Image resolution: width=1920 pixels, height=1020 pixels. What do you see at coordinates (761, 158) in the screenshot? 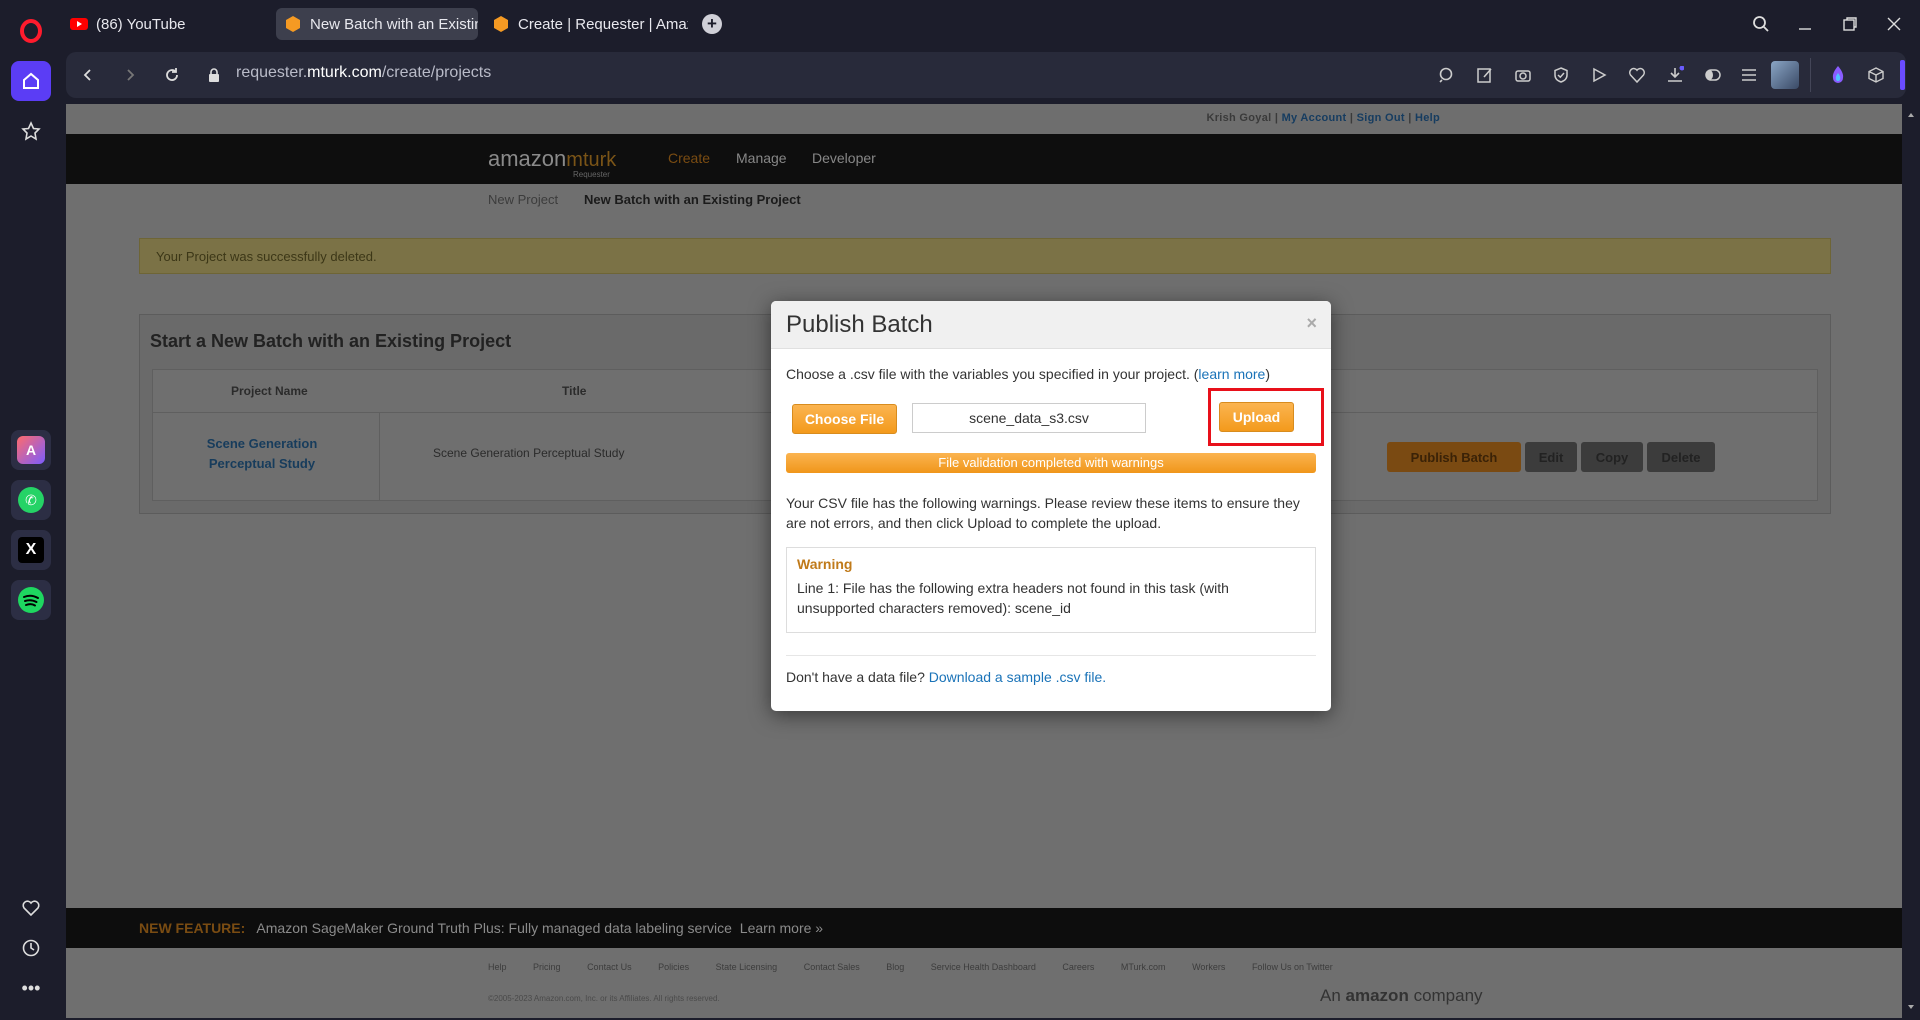
I see `nav-manage: Manage` at bounding box center [761, 158].